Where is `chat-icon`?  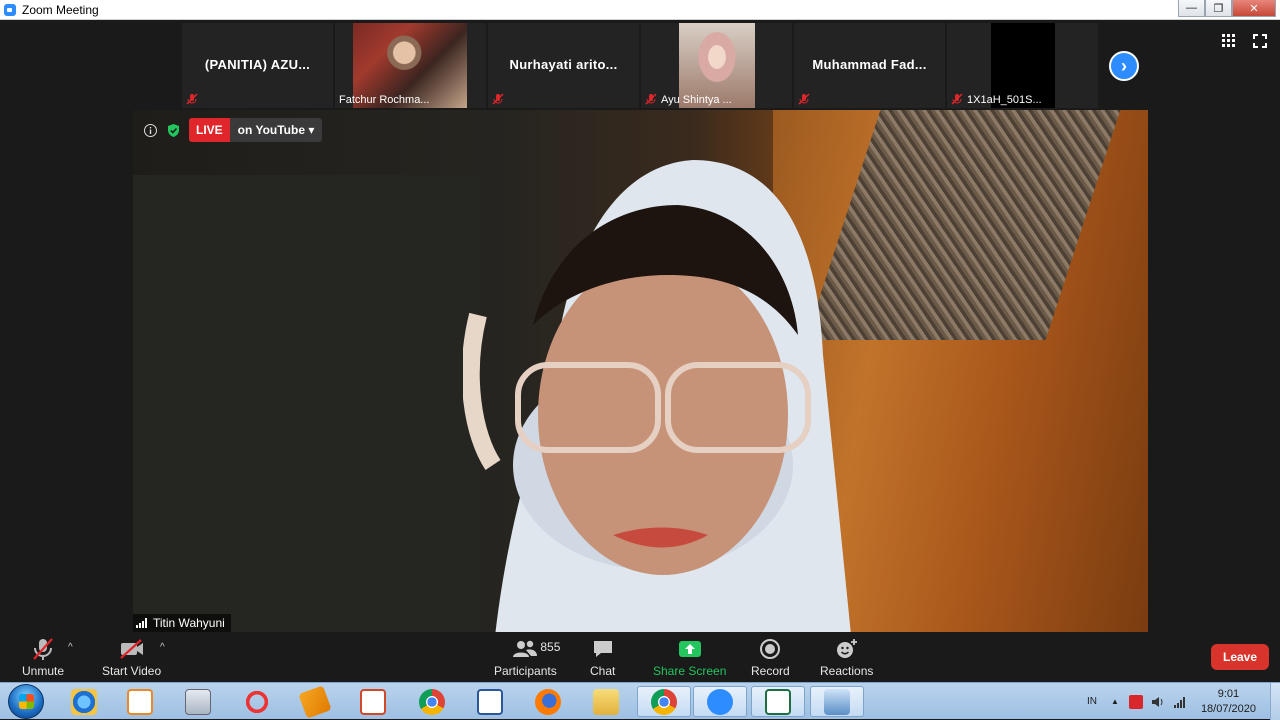
chat-icon is located at coordinates (602, 649).